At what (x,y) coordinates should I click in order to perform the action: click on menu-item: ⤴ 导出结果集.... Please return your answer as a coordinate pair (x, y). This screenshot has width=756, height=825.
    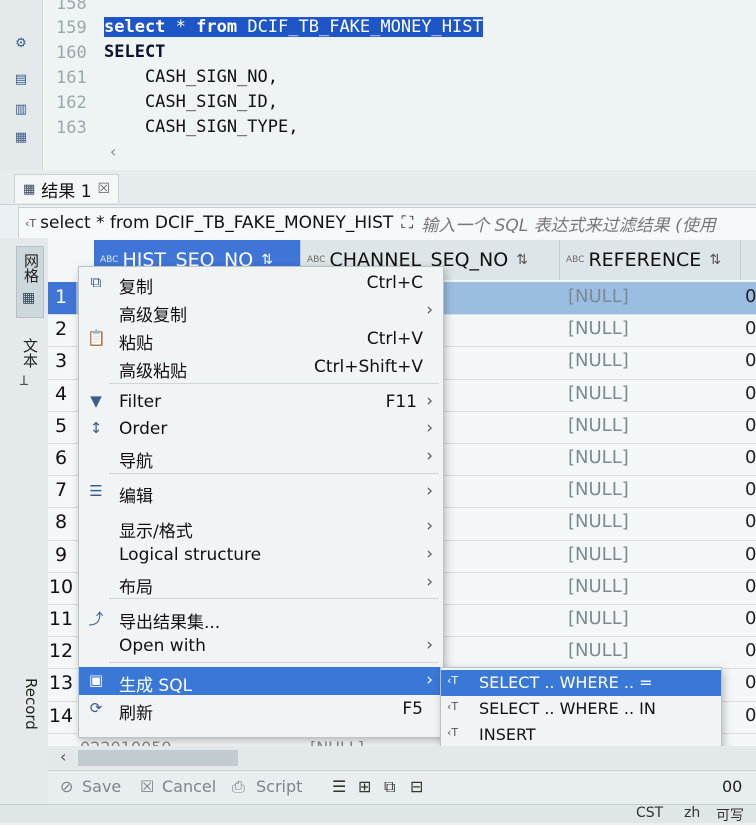
    Looking at the image, I should click on (261, 618).